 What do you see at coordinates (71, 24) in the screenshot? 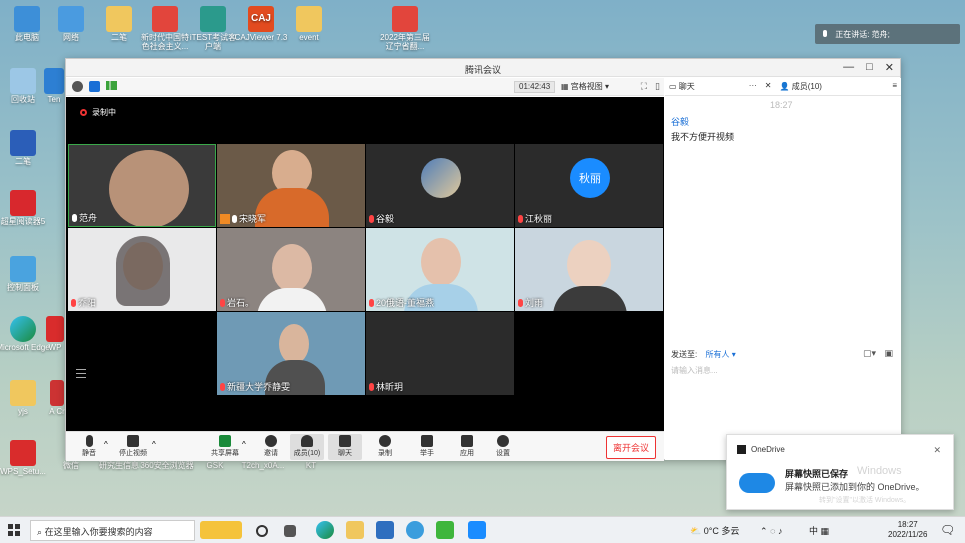
I see `desktop-icon-network: 网络` at bounding box center [71, 24].